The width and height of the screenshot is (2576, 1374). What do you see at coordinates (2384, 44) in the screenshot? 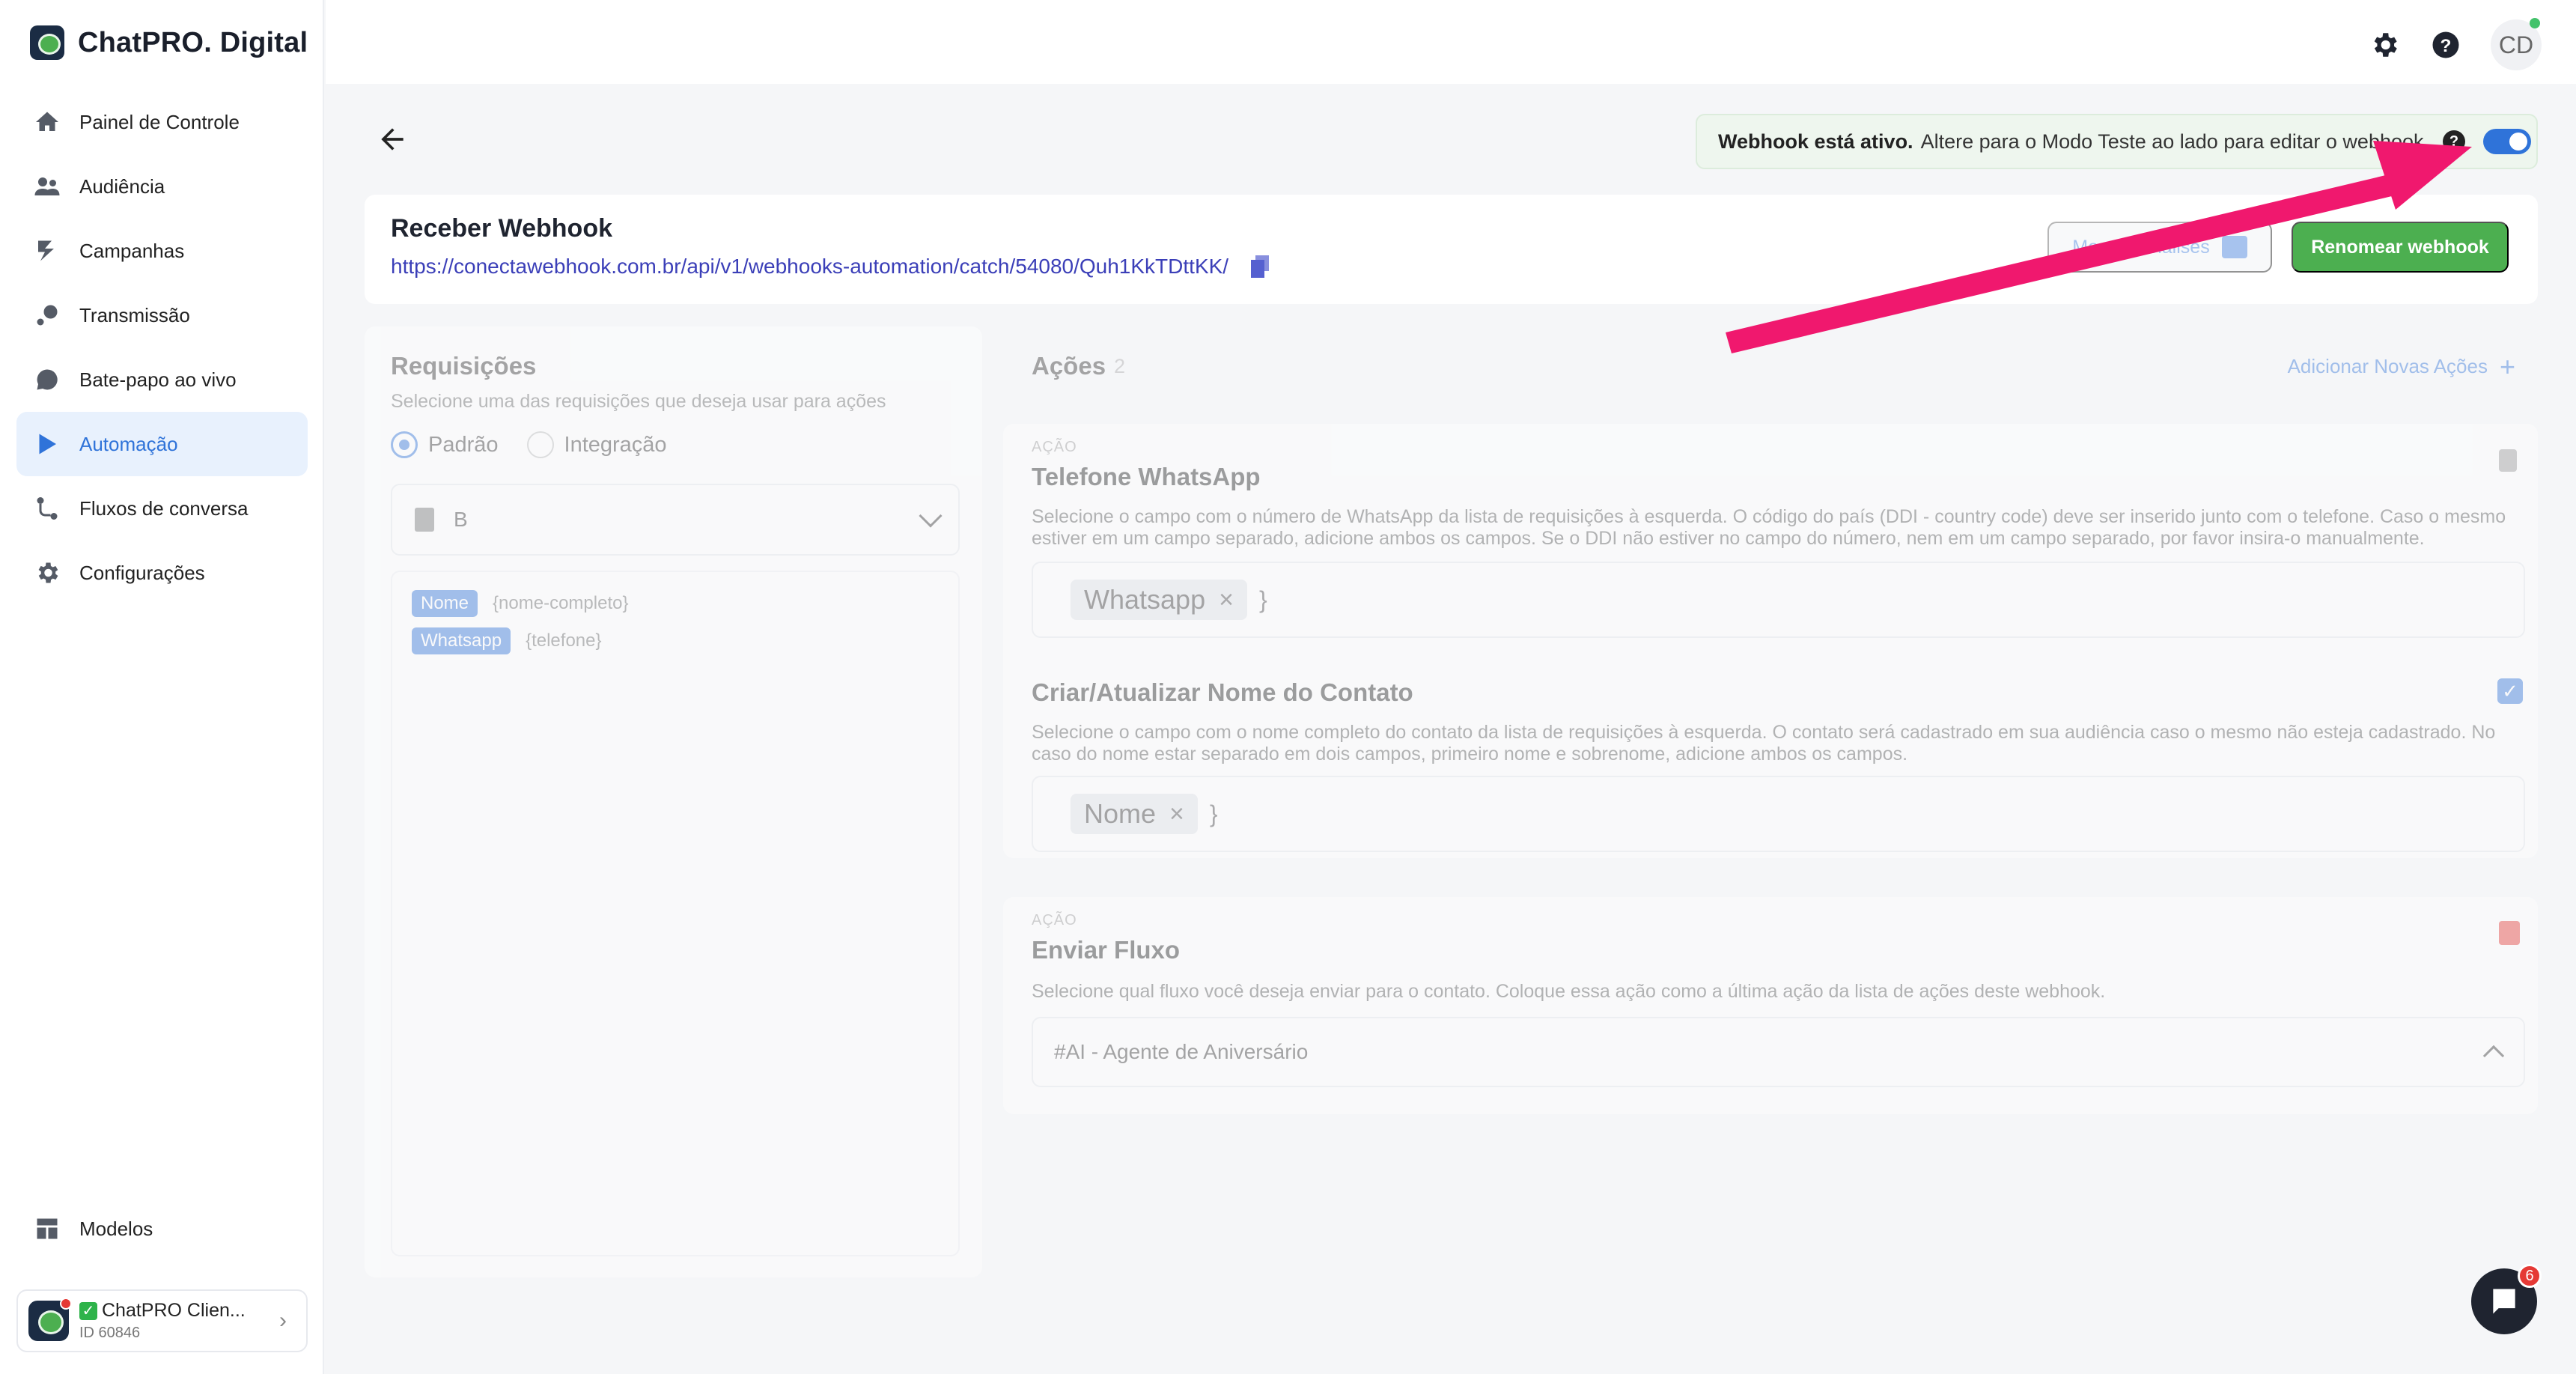
I see `settings-gear-icon` at bounding box center [2384, 44].